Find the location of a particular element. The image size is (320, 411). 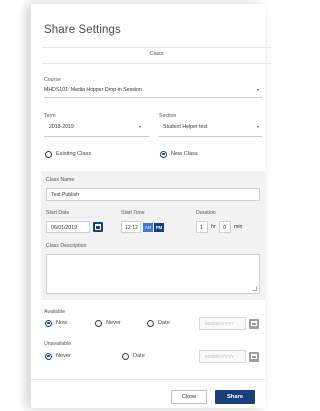

available-never-option: Never is located at coordinates (108, 323).